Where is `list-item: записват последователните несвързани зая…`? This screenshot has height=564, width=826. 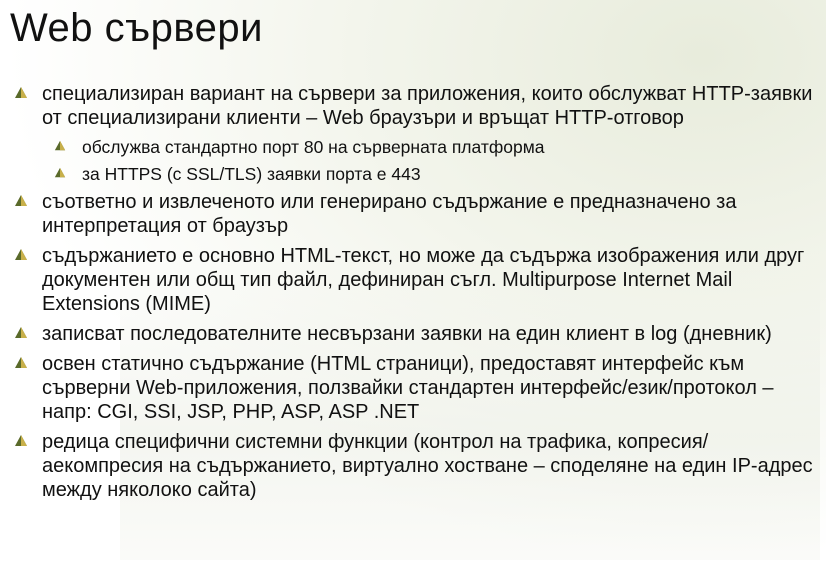
list-item: записват последователните несвързани зая… is located at coordinates (418, 334).